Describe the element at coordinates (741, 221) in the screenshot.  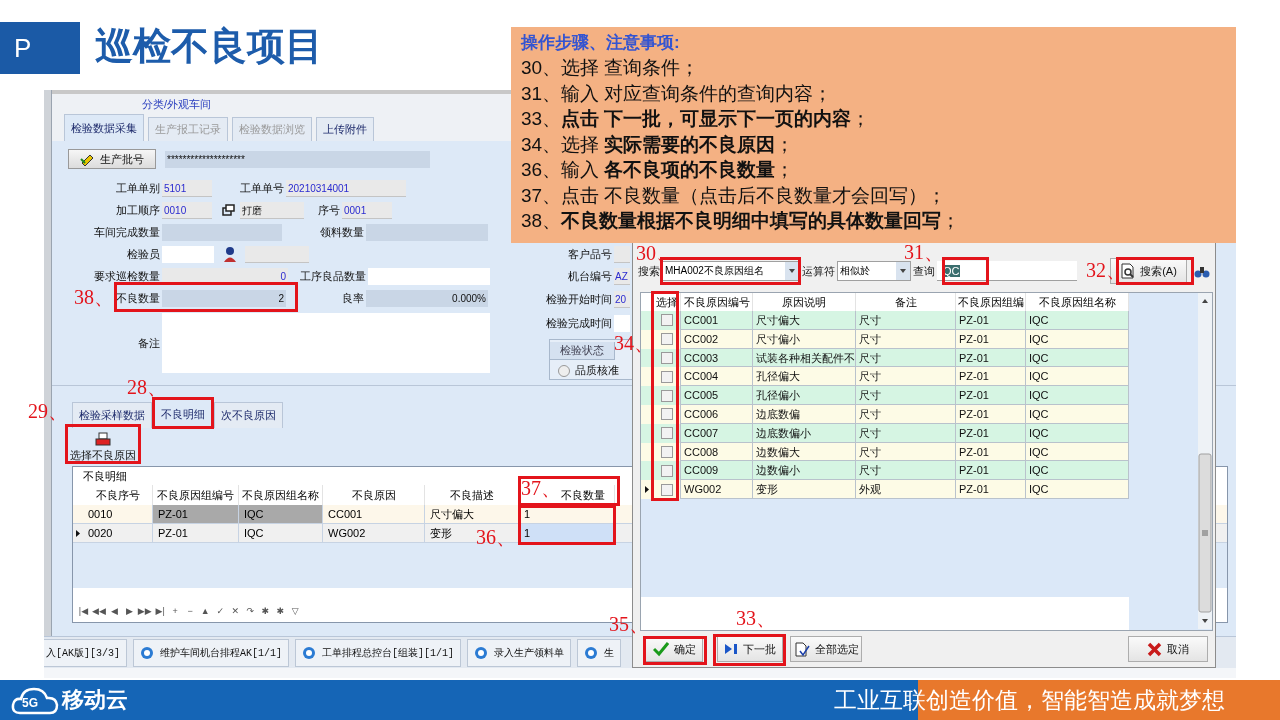
I see `note-line: 38、不良数量根据不良明细中填写的具体数量回写；` at that location.